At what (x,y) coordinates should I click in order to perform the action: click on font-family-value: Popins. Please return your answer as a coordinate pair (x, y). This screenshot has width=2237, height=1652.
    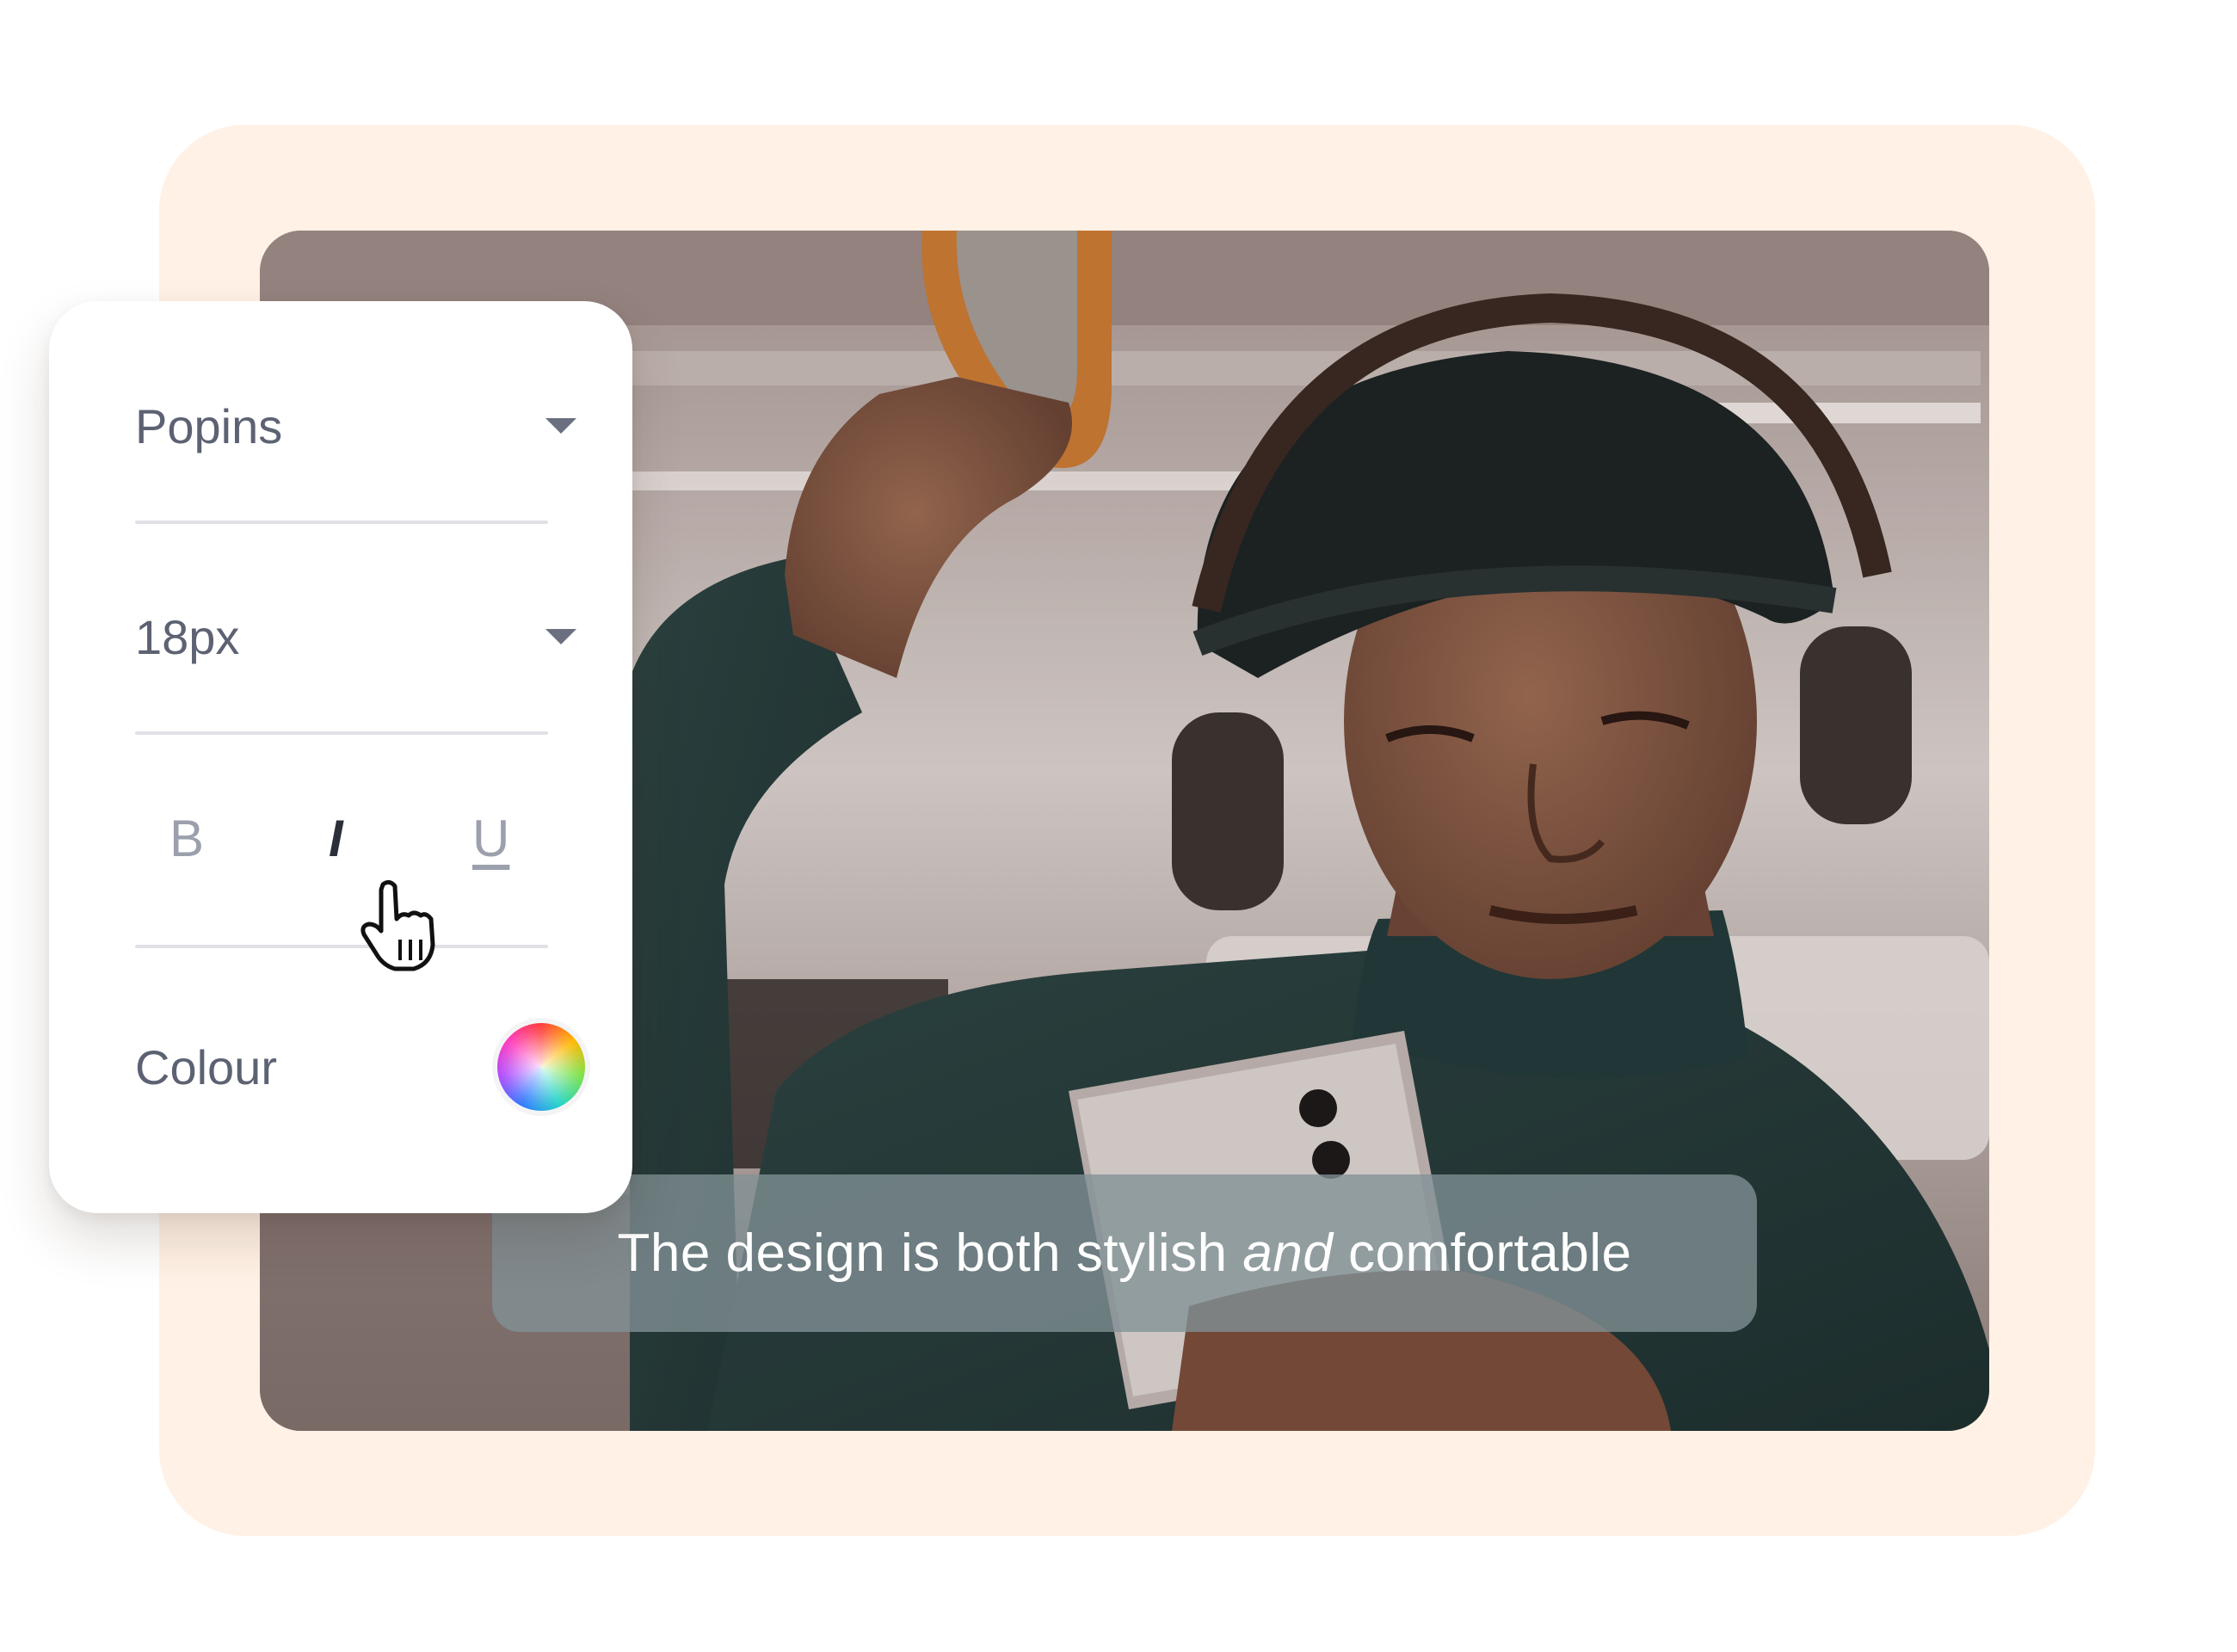
    Looking at the image, I should click on (209, 425).